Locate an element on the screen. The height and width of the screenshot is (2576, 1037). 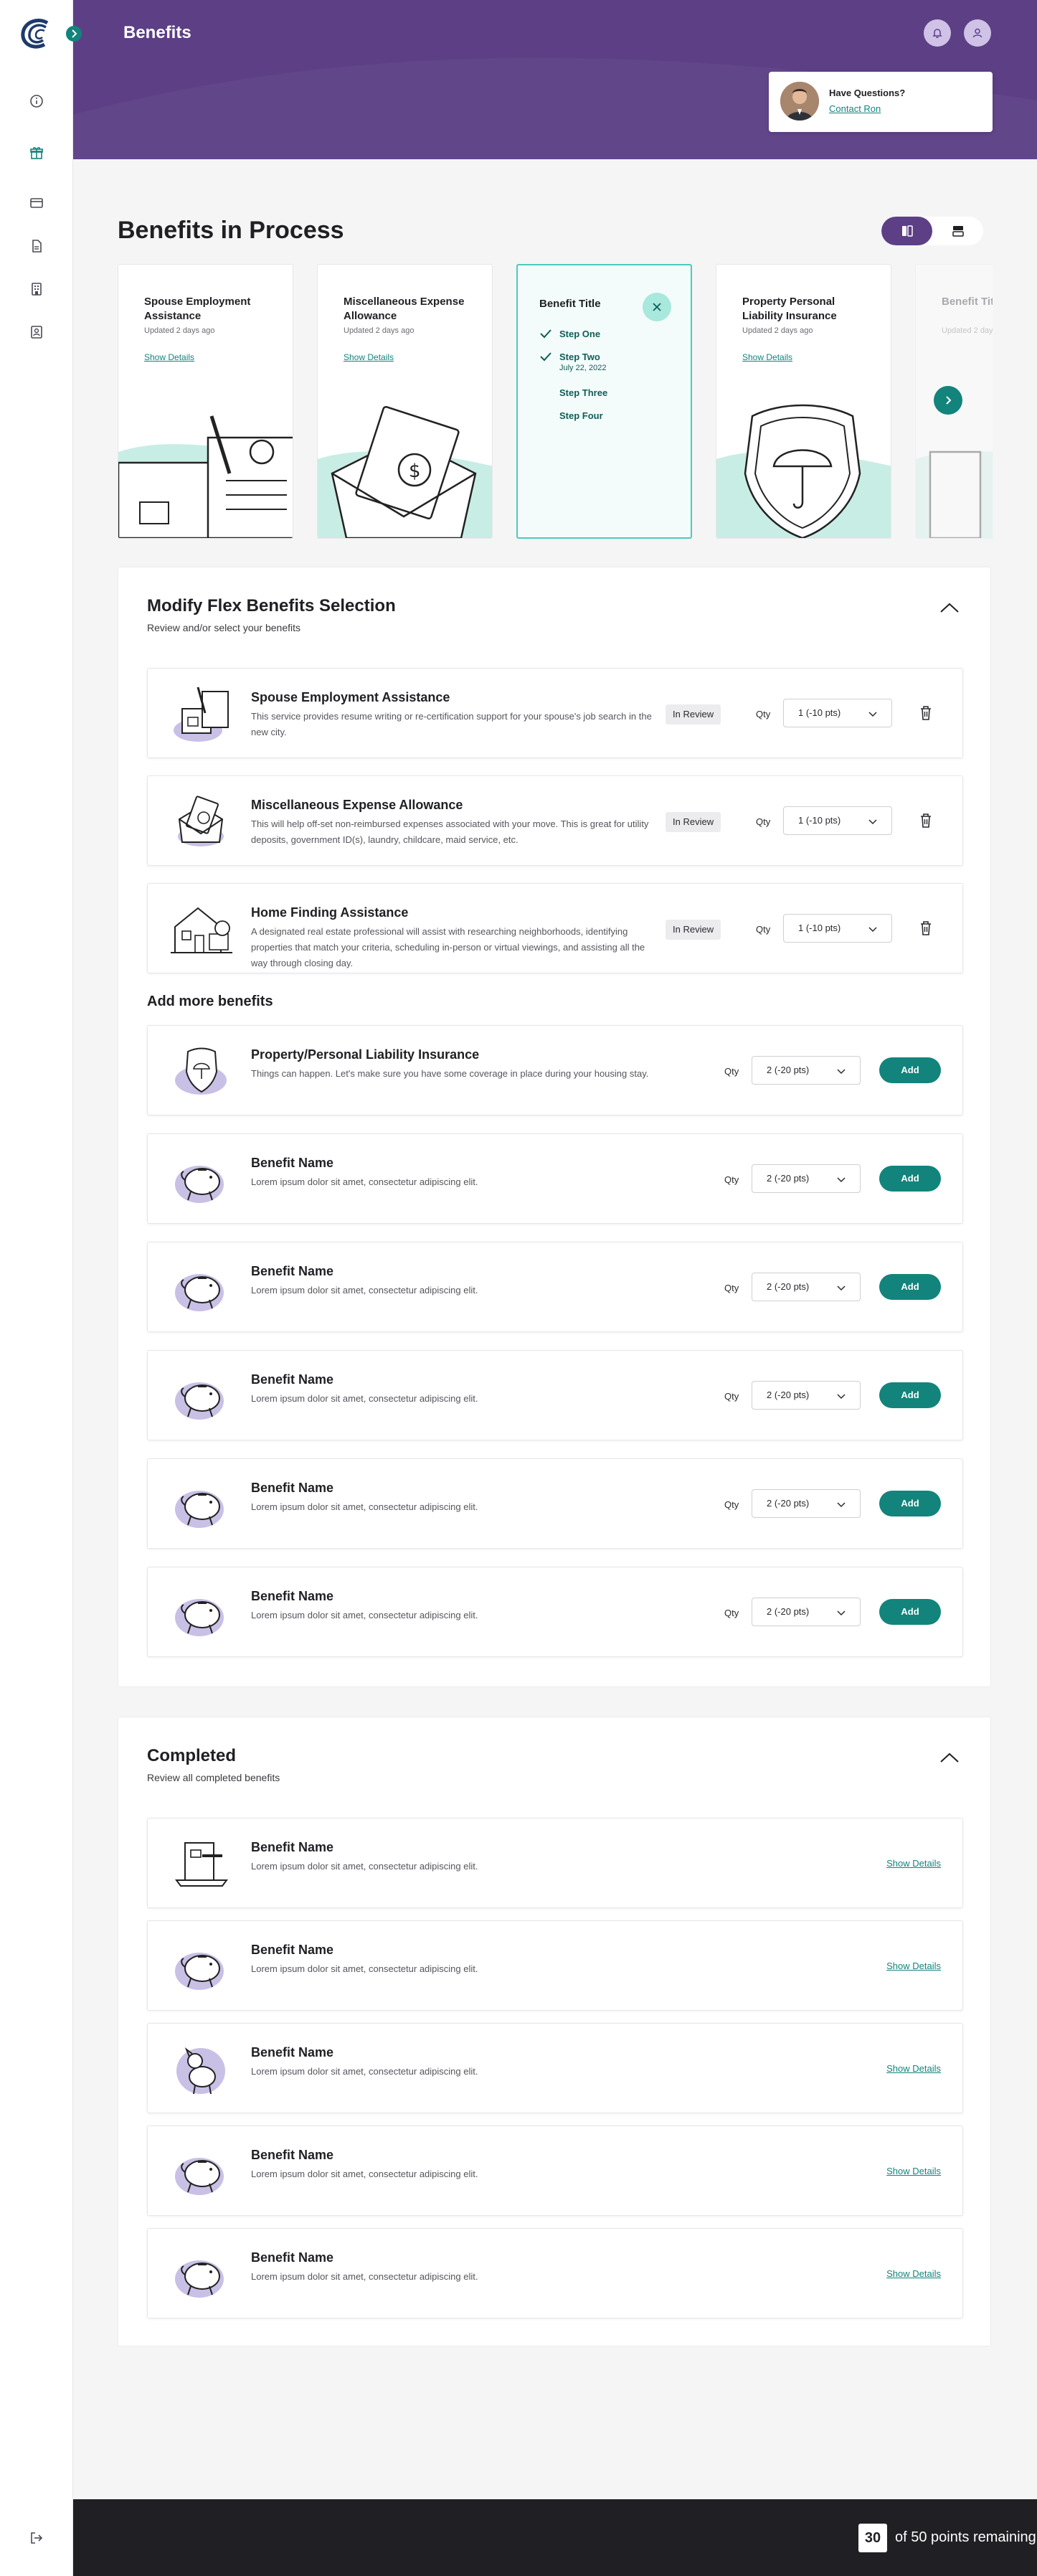
logout-icon is located at coordinates (36, 2538).